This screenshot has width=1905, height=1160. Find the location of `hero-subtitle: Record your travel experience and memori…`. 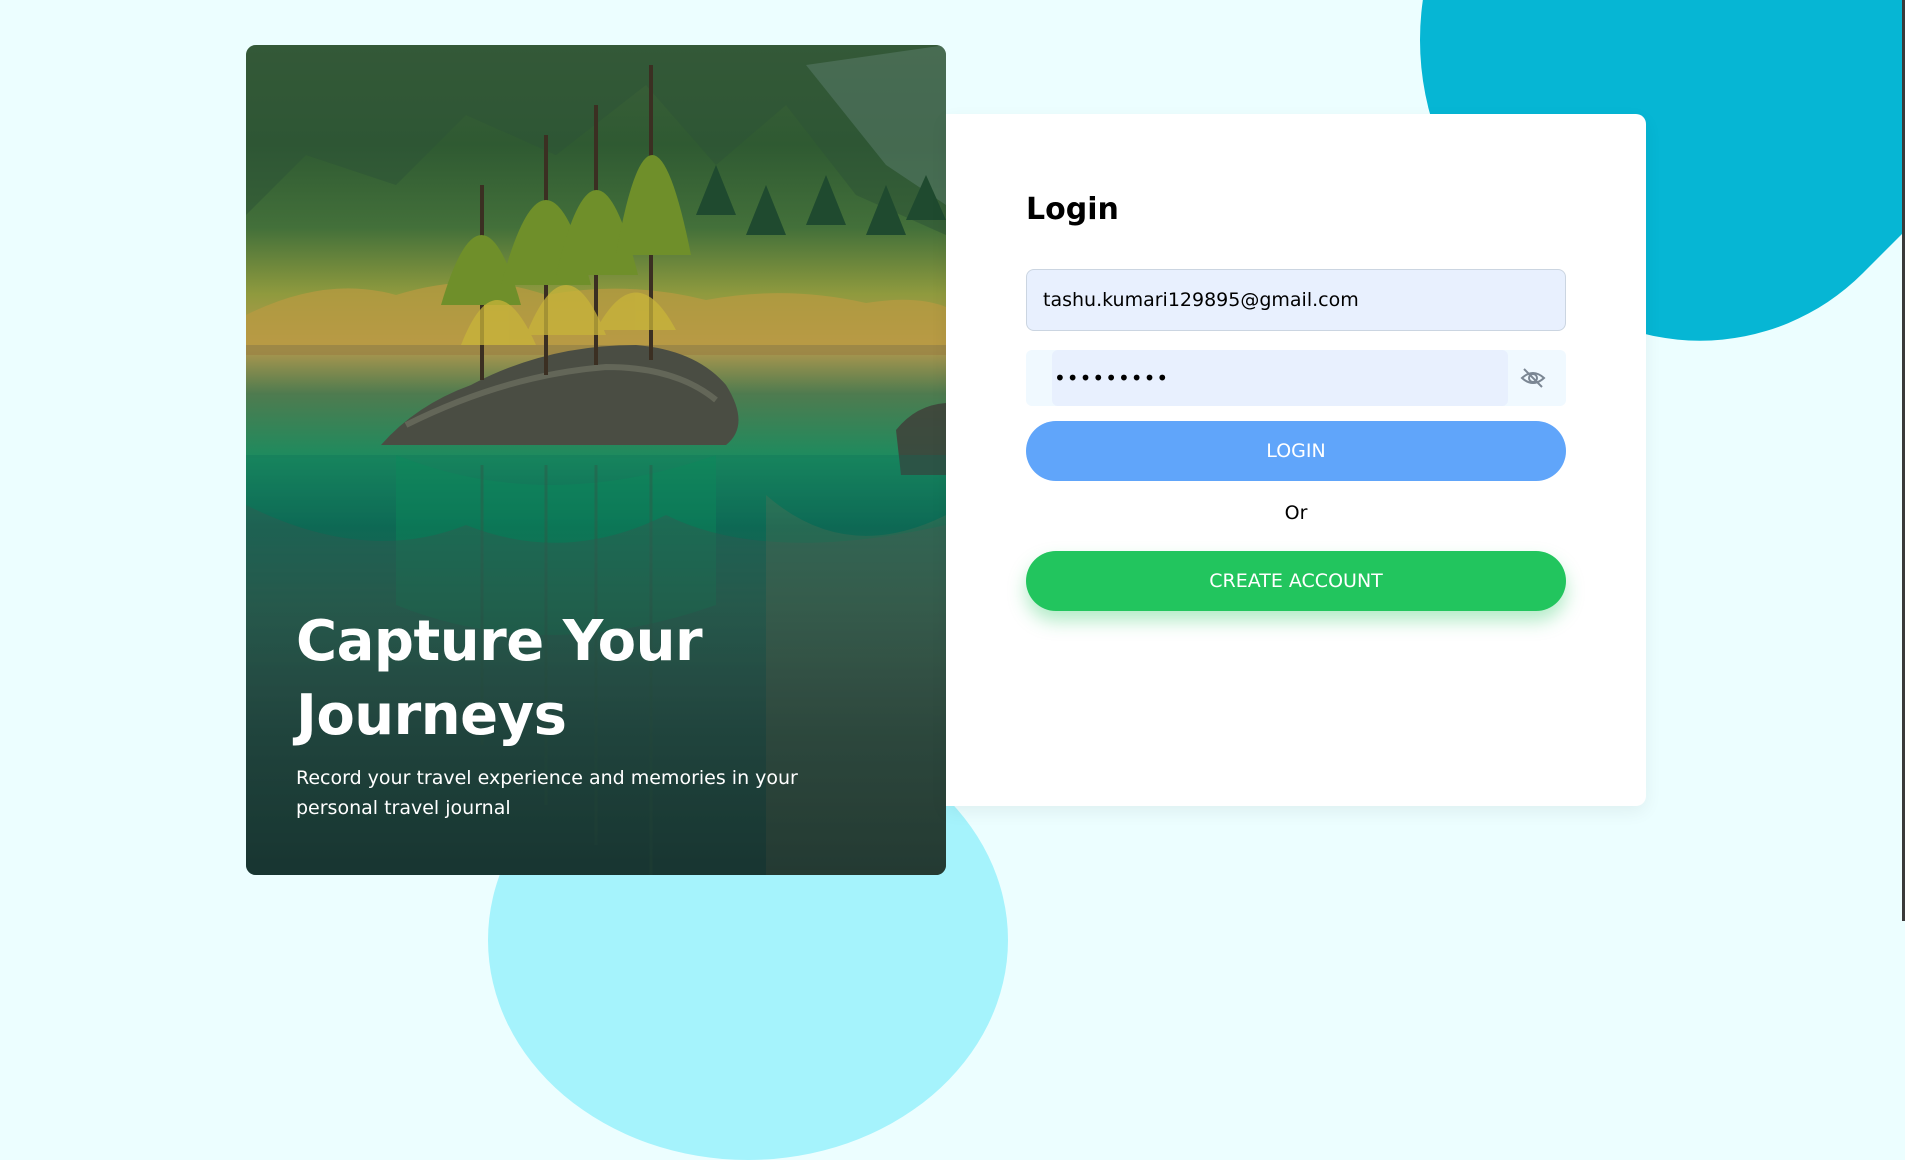

hero-subtitle: Record your travel experience and memori… is located at coordinates (547, 793).